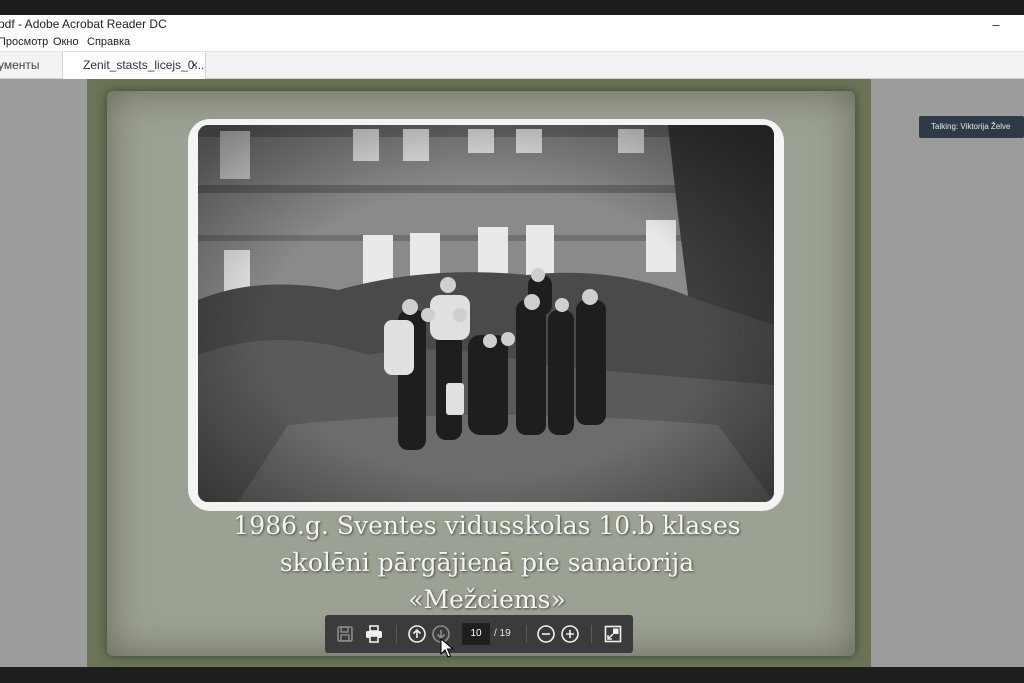 This screenshot has width=1024, height=683. Describe the element at coordinates (83, 24) in the screenshot. I see `window-title: pdf - Adobe Acrobat Reader DC` at that location.